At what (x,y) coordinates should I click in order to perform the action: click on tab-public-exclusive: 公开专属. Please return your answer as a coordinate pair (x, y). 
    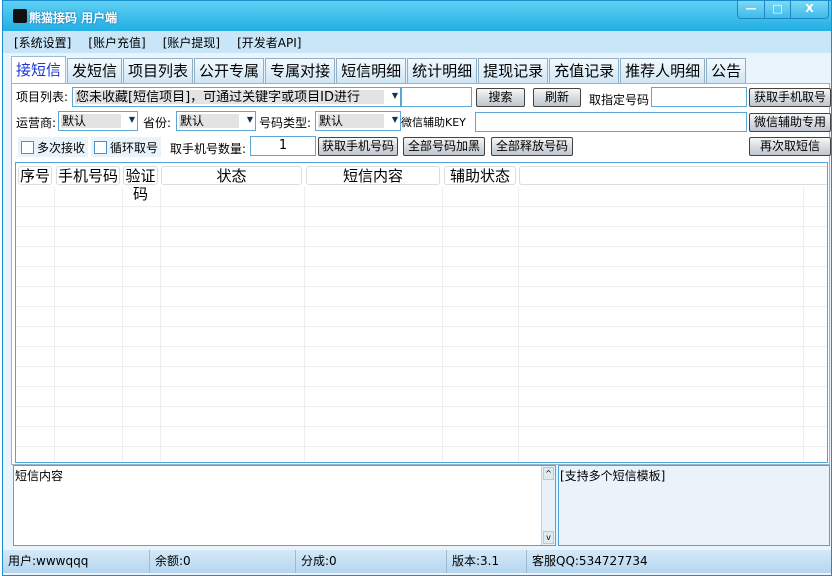
    Looking at the image, I should click on (229, 70).